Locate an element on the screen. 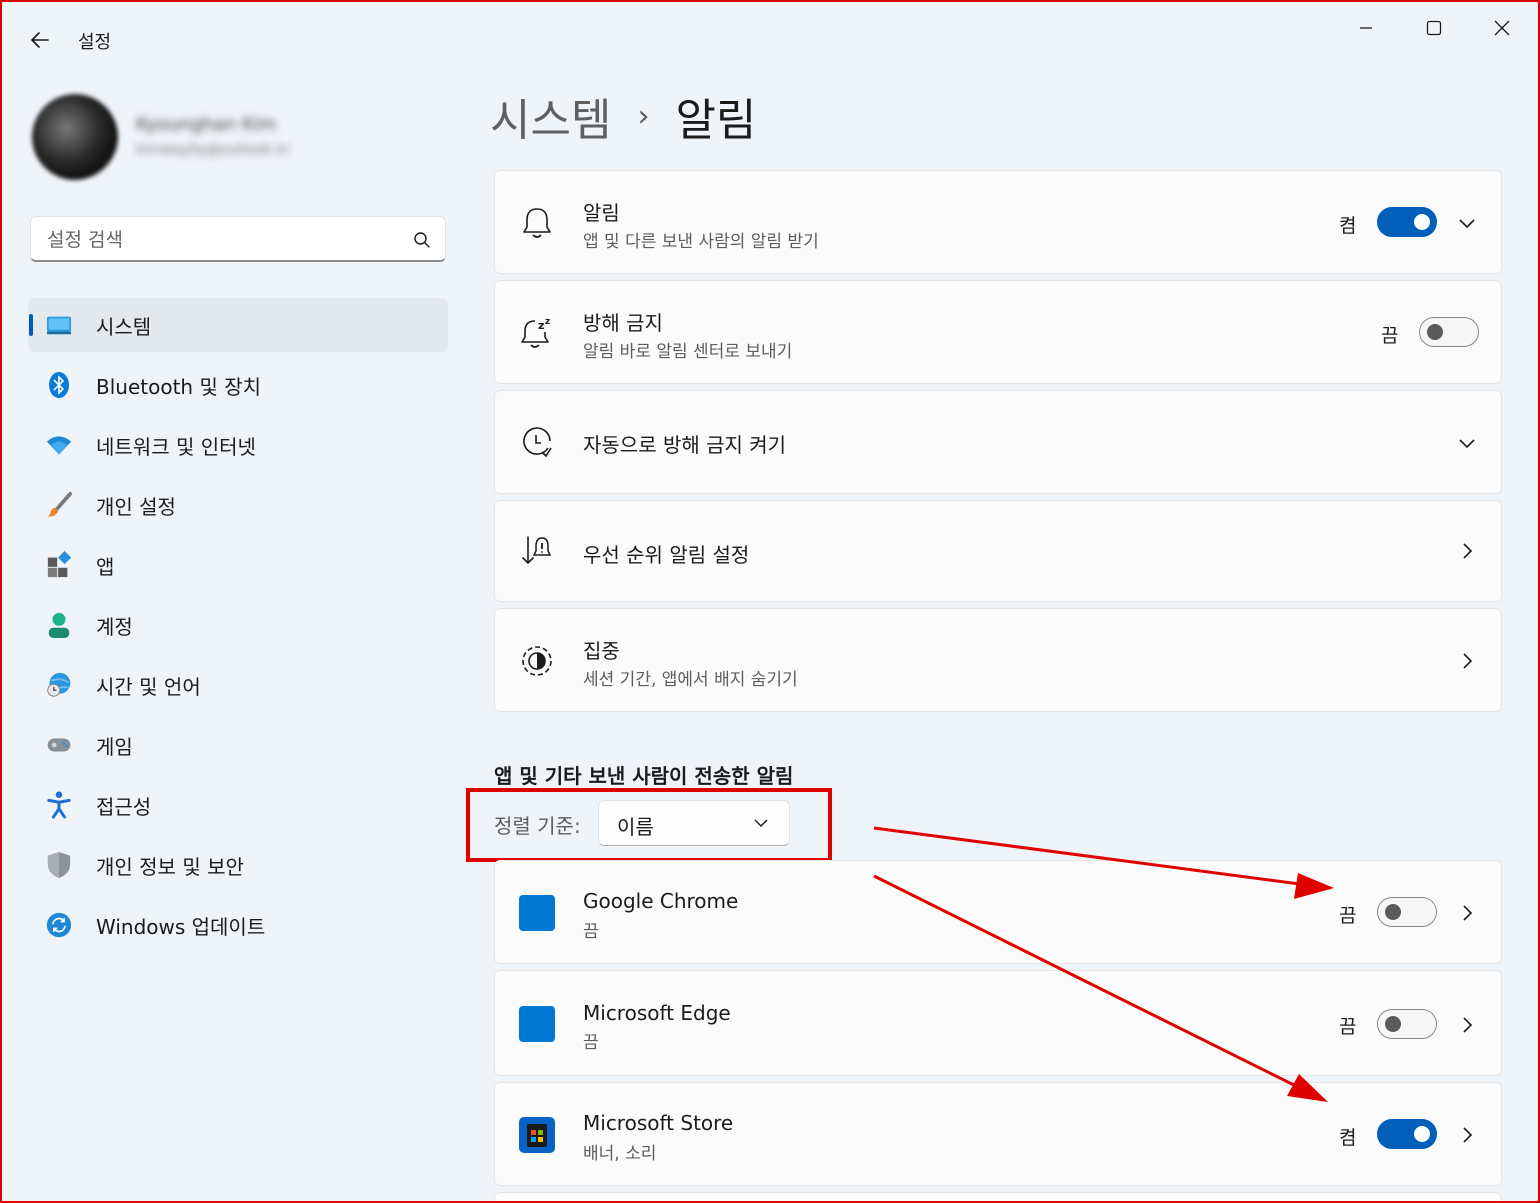 The width and height of the screenshot is (1540, 1203). account-icon is located at coordinates (59, 625).